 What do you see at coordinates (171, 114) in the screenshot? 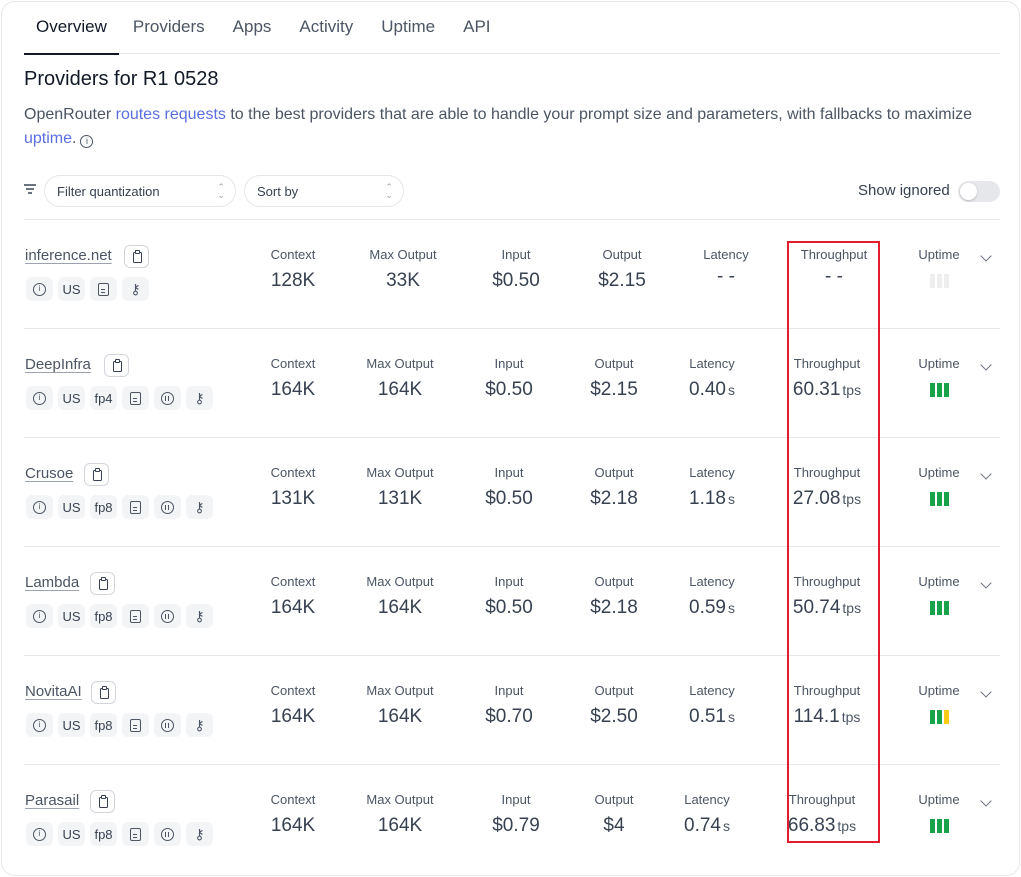
I see `routes-requests-link: routes requests` at bounding box center [171, 114].